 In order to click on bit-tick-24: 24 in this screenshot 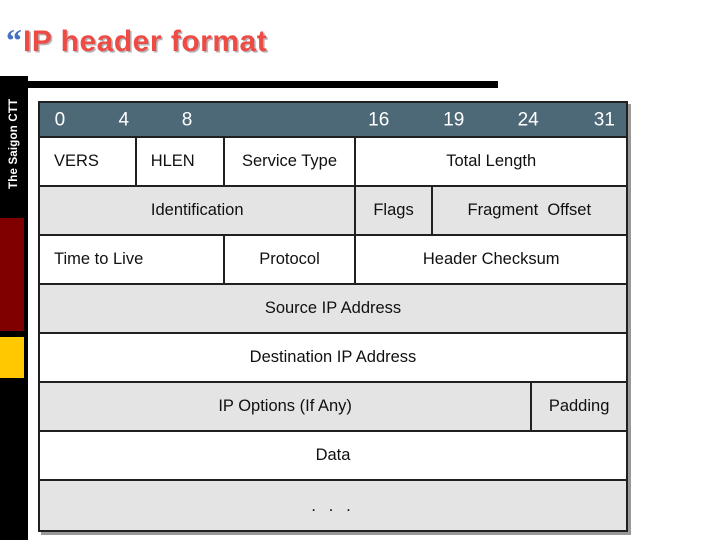, I will do `click(528, 119)`.